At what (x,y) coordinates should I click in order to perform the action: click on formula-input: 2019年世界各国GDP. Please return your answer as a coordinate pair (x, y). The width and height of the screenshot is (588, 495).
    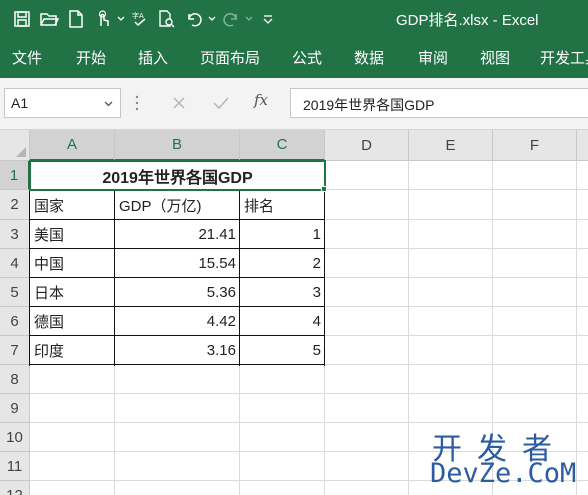
    Looking at the image, I should click on (439, 103).